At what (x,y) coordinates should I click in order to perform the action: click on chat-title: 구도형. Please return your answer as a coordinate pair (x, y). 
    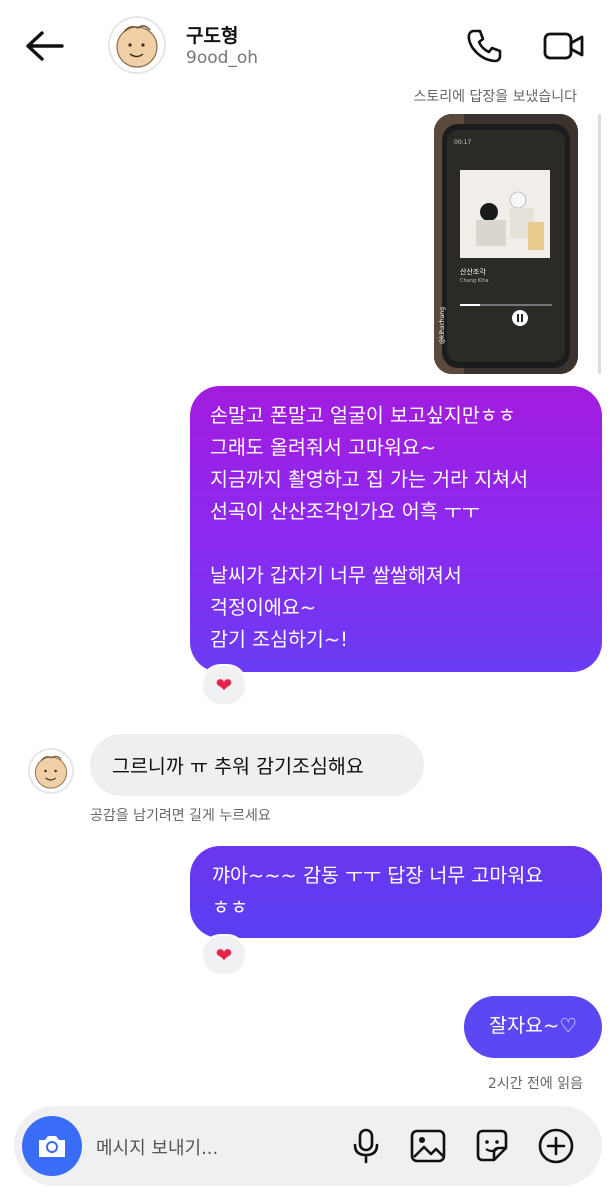
    Looking at the image, I should click on (212, 34).